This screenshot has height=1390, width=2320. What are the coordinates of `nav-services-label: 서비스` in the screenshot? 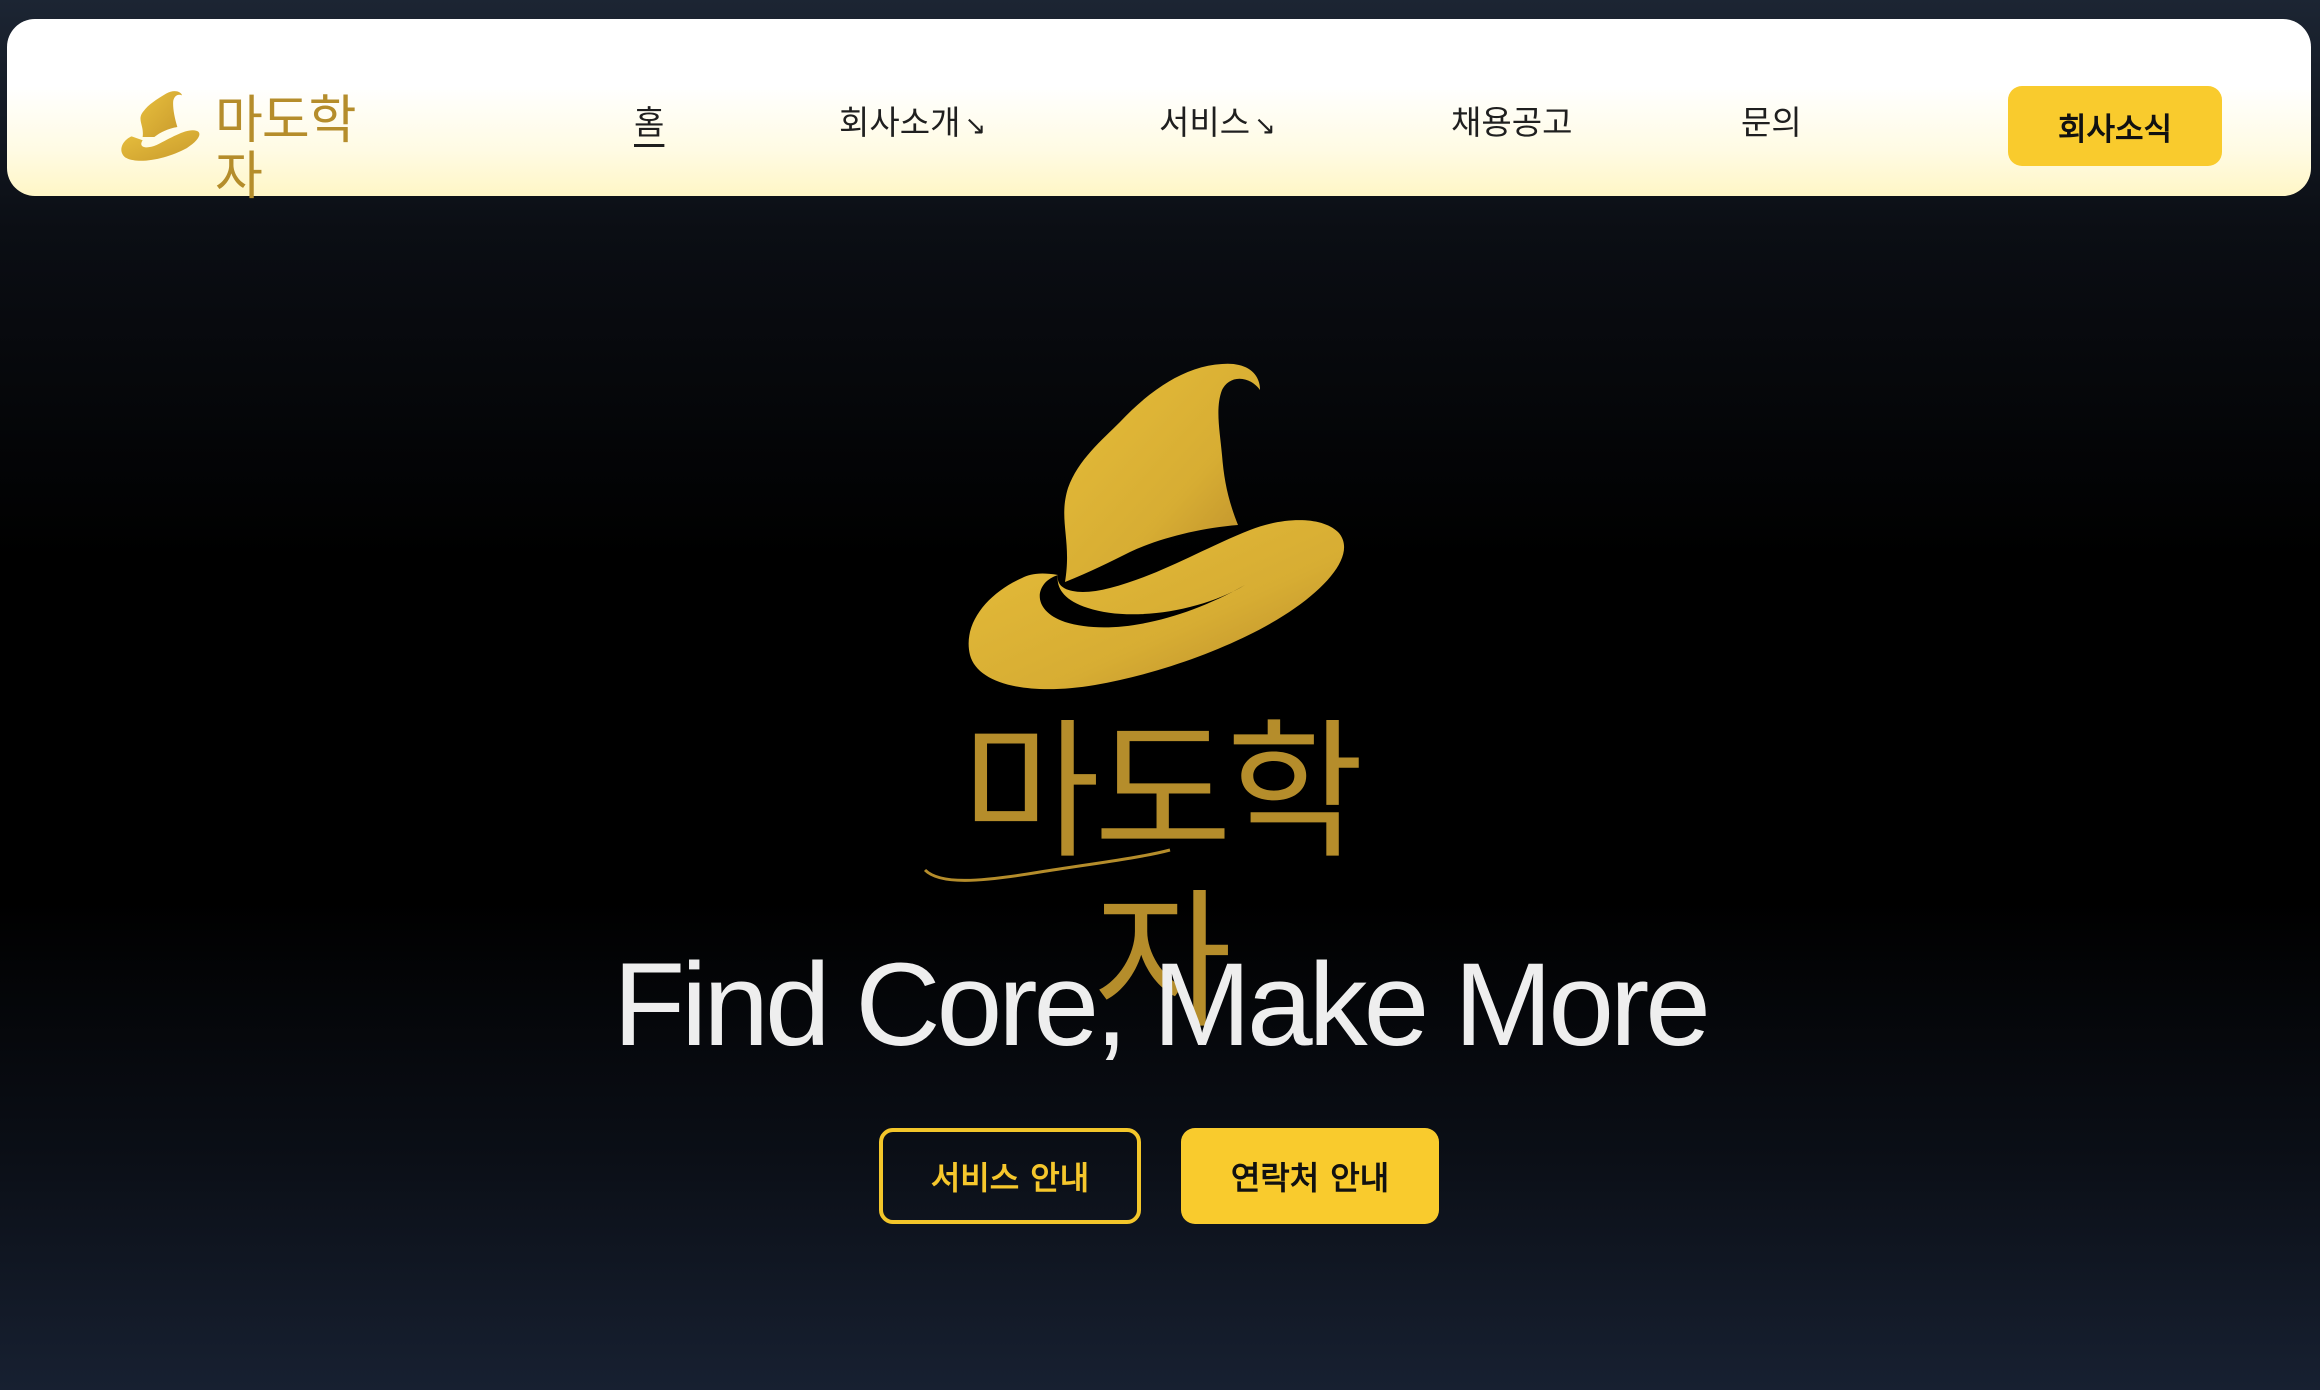 It's located at (1205, 122).